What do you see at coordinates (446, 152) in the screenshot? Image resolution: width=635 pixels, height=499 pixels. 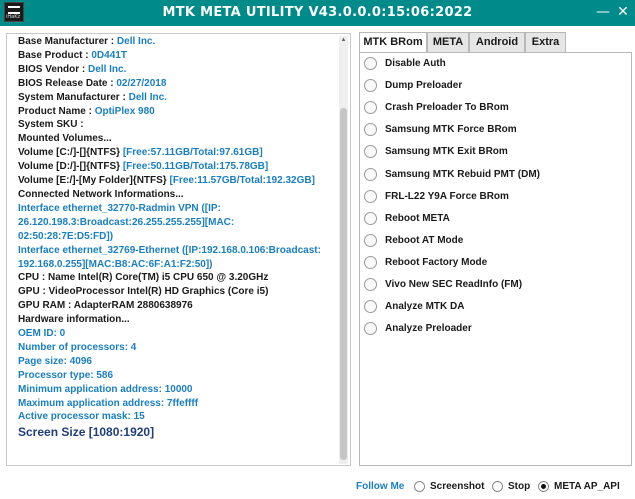 I see `option-label: Samsung MTK Exit BRom` at bounding box center [446, 152].